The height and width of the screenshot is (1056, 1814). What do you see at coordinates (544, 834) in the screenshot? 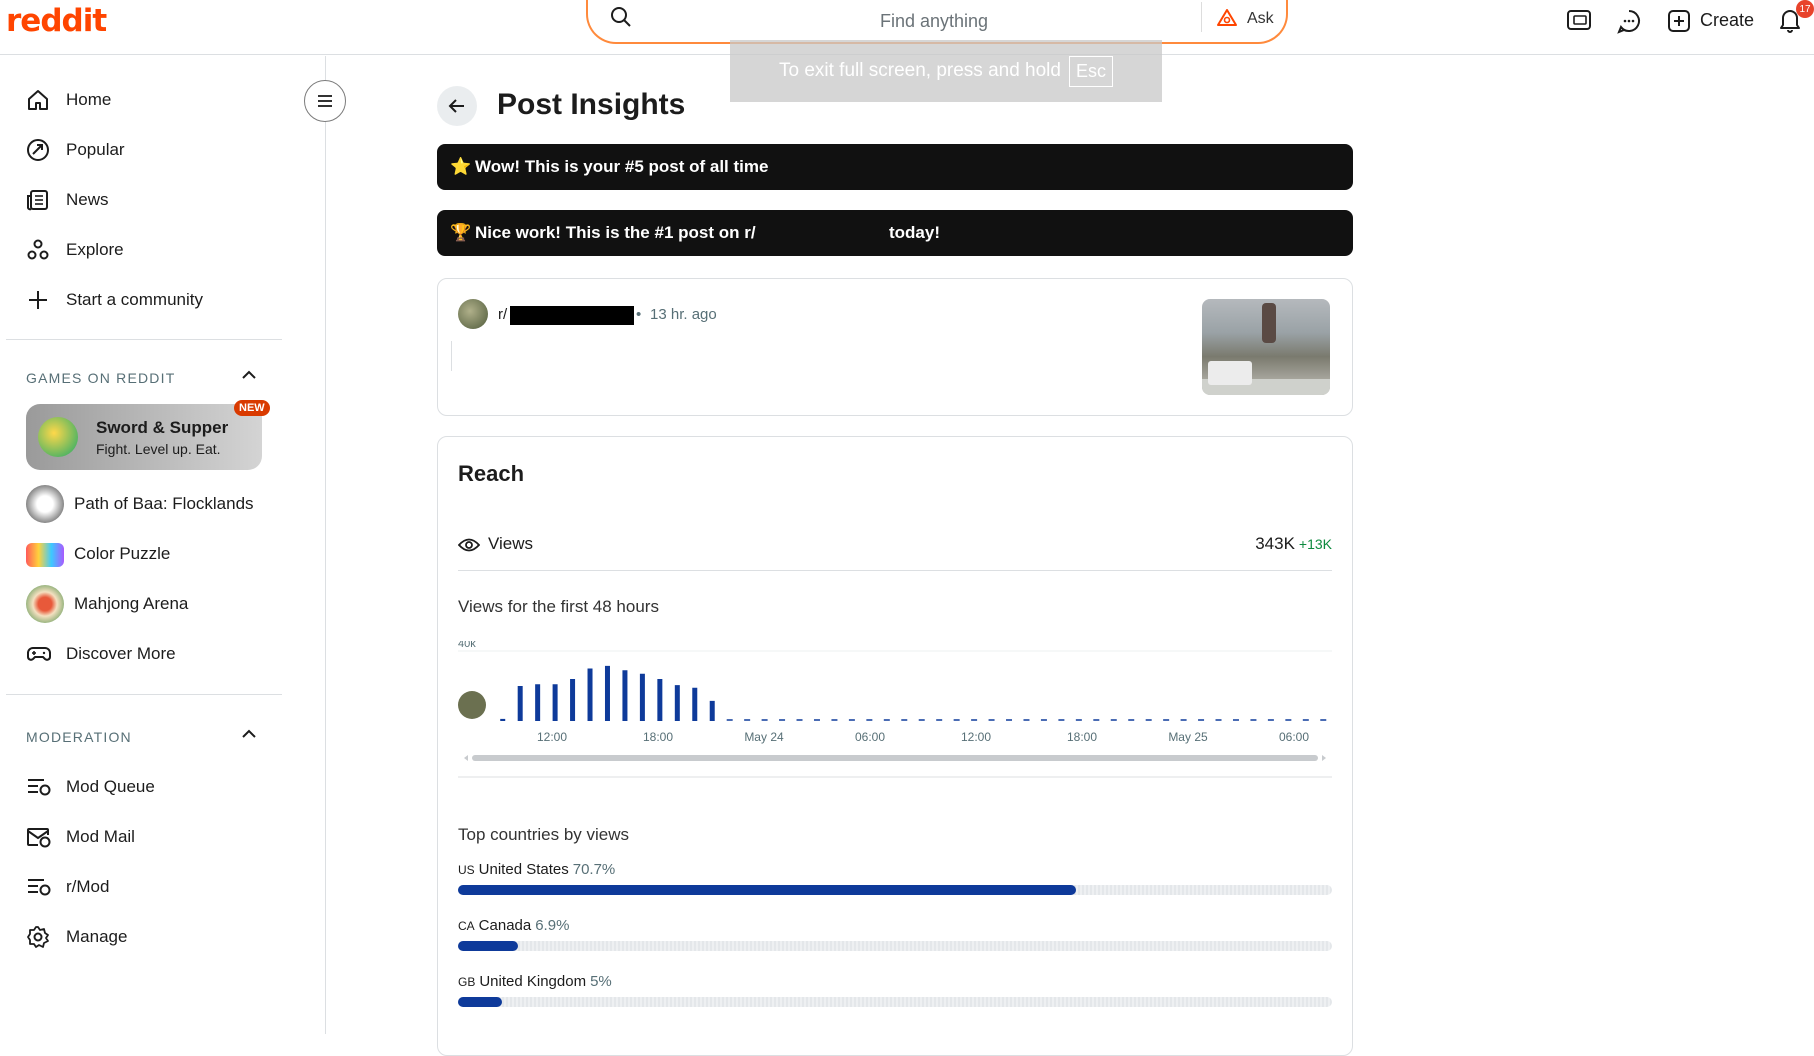
I see `countries-title: Top countries by views` at bounding box center [544, 834].